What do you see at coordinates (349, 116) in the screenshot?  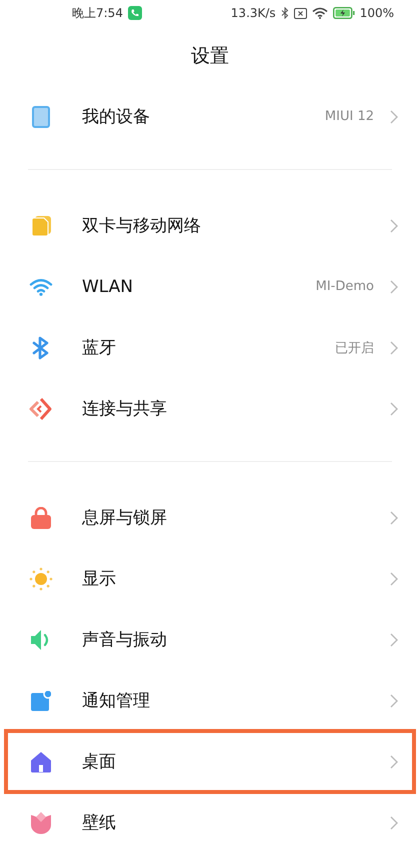 I see `item-value: MIUI 12` at bounding box center [349, 116].